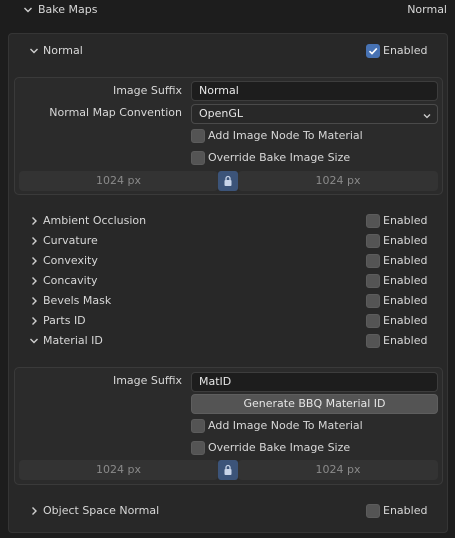  What do you see at coordinates (77, 300) in the screenshot?
I see `map-label: Bevels Mask` at bounding box center [77, 300].